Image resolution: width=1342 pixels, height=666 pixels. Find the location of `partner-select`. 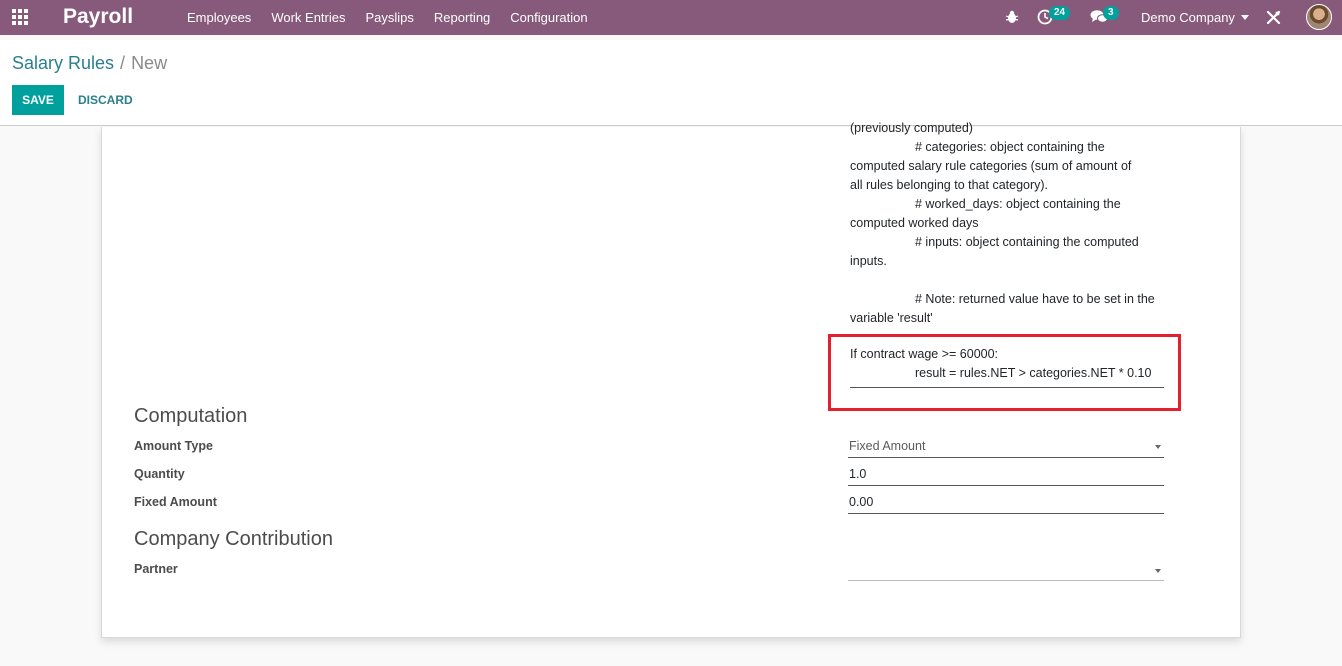

partner-select is located at coordinates (1006, 570).